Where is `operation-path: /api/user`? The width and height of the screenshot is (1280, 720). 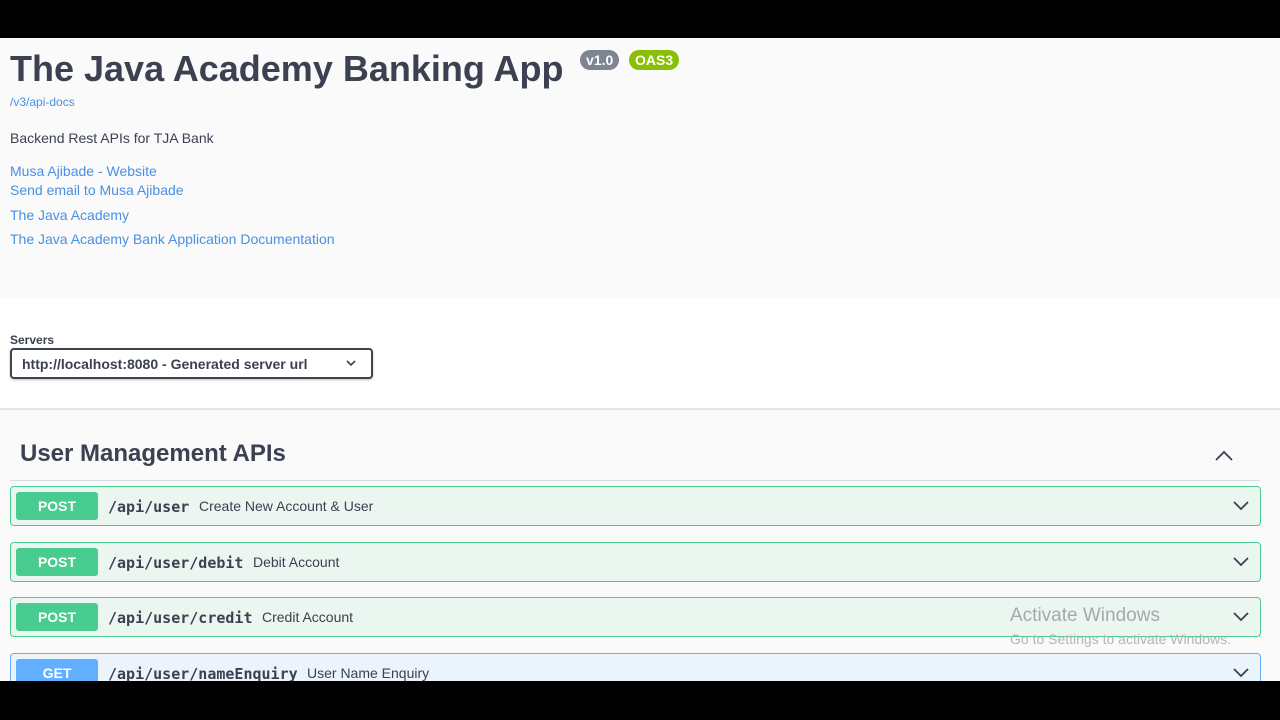
operation-path: /api/user is located at coordinates (149, 507).